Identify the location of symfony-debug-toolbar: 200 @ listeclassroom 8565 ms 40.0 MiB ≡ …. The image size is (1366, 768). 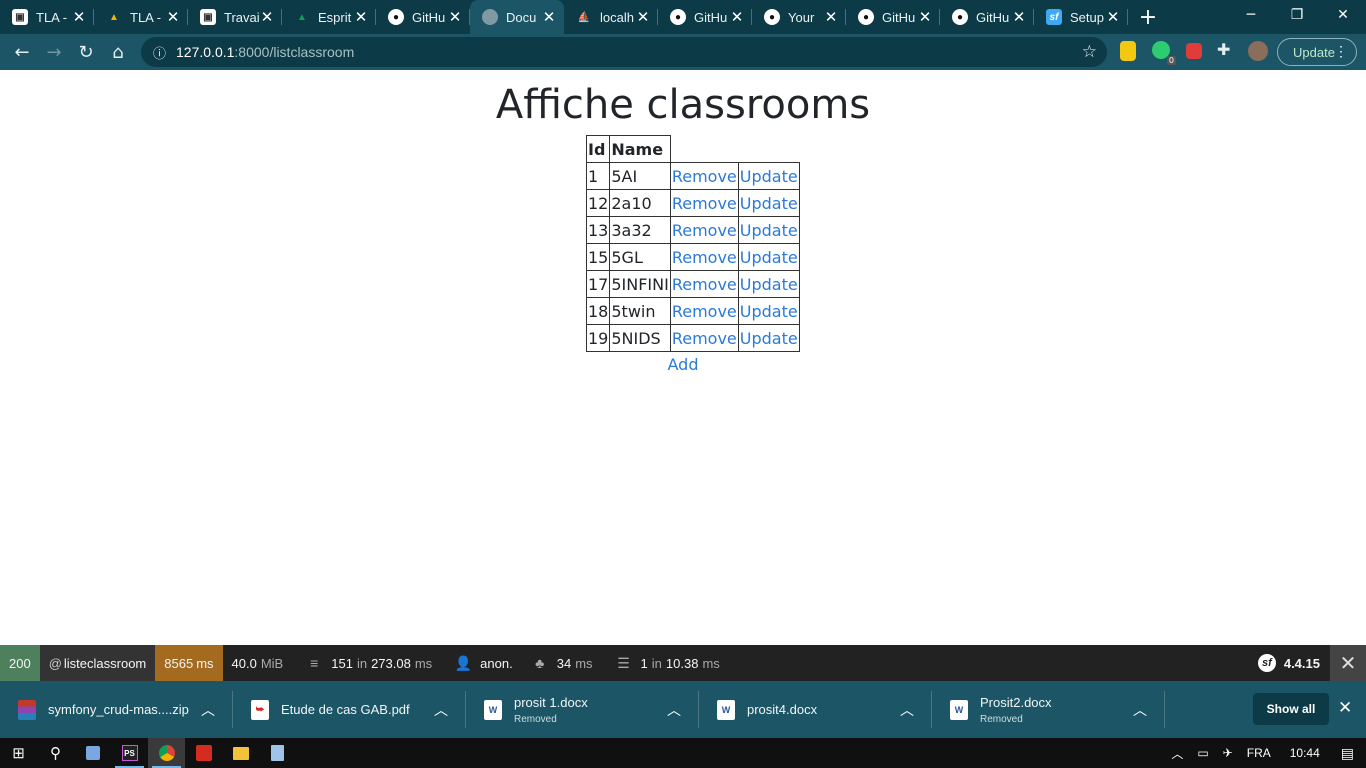
(683, 663).